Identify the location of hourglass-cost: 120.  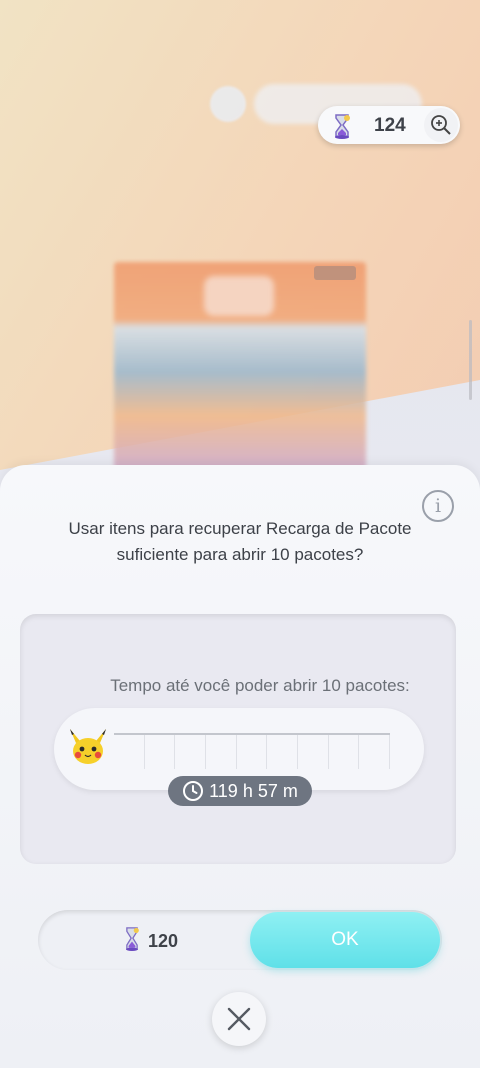
(149, 941).